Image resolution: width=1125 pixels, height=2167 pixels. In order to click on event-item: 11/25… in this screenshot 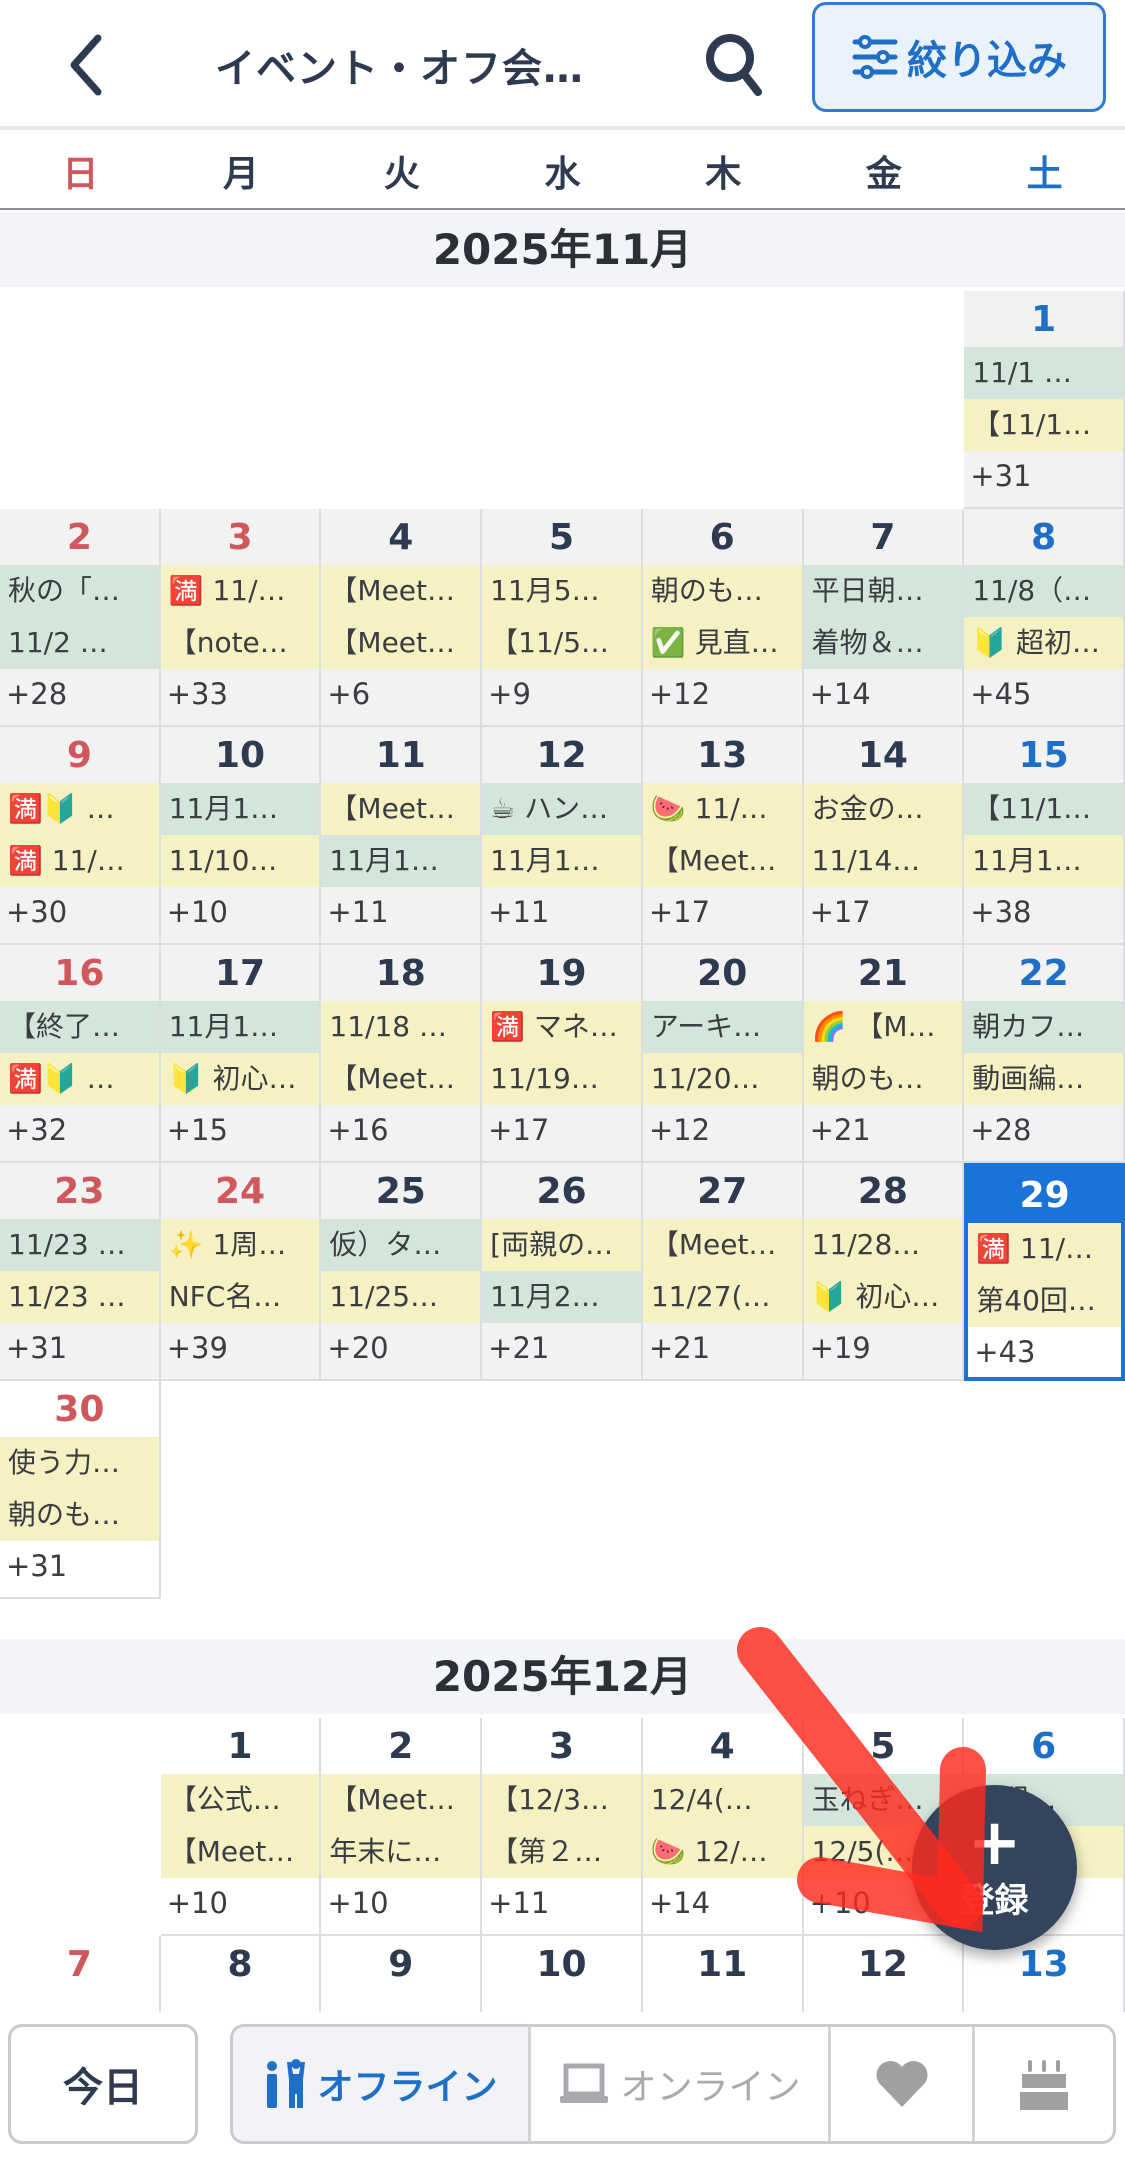, I will do `click(401, 1297)`.